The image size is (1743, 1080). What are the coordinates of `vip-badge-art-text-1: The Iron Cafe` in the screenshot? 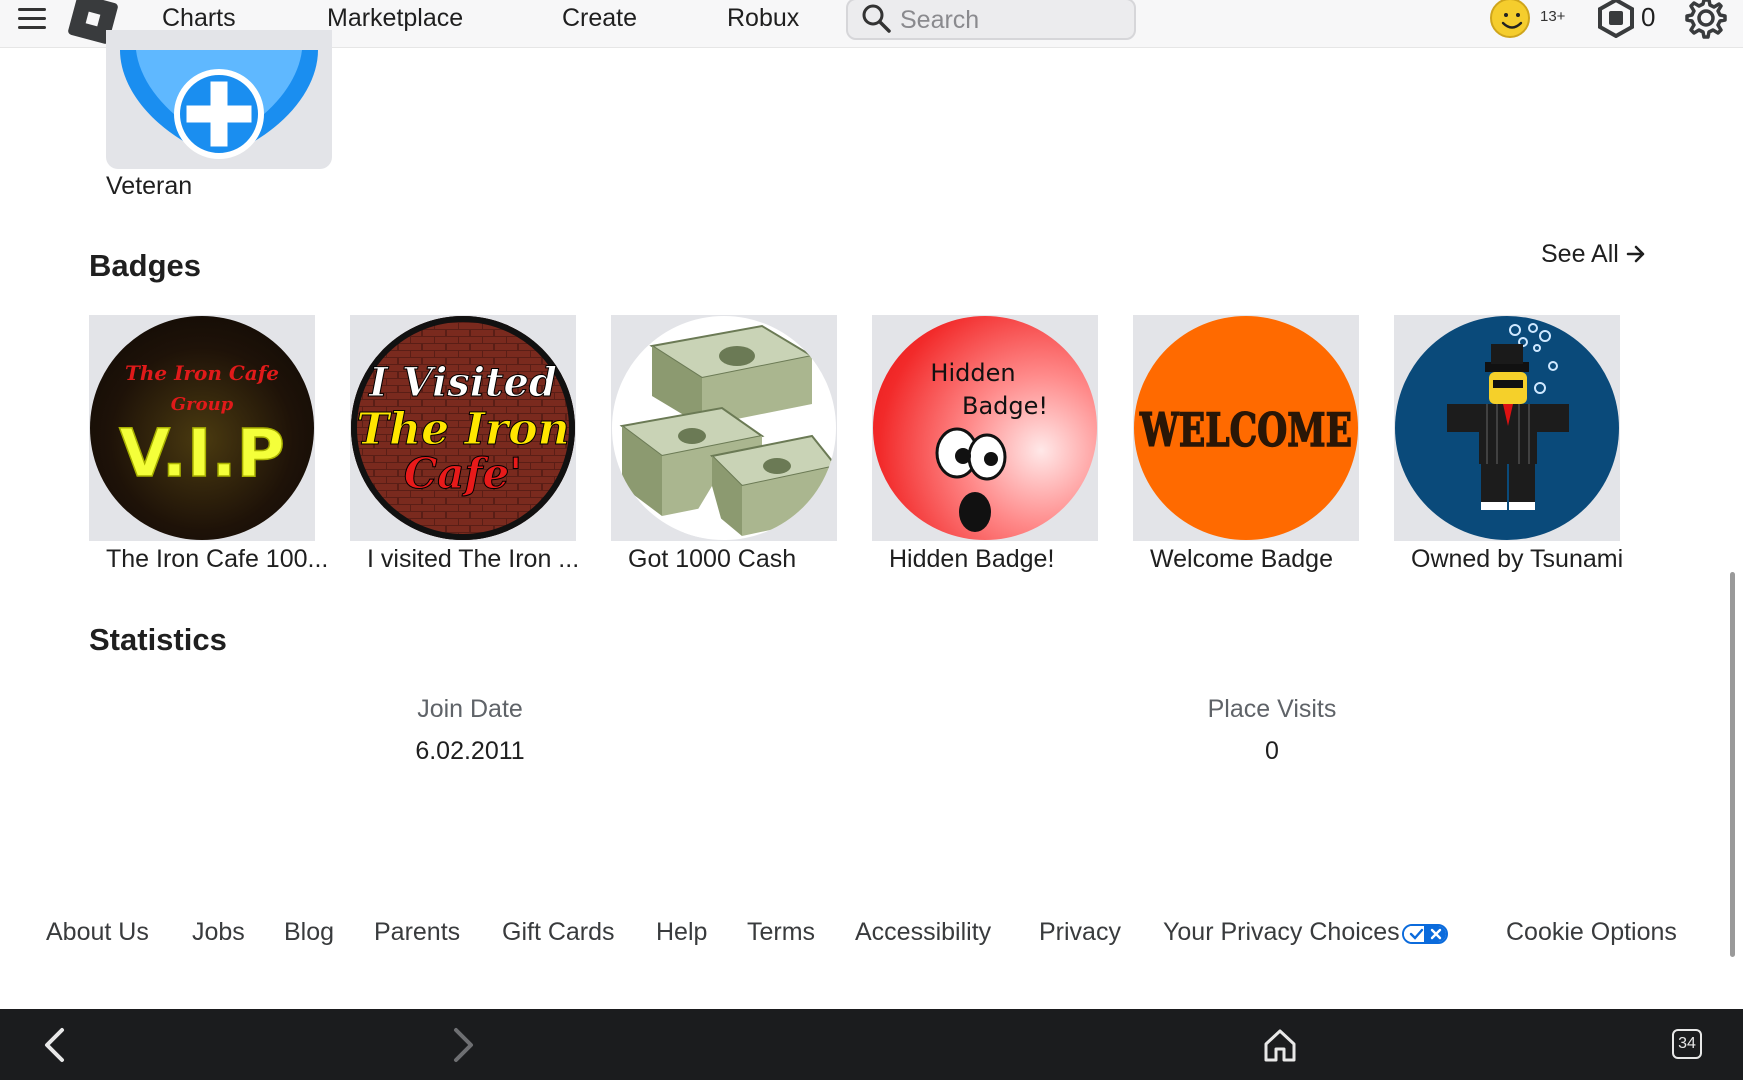 It's located at (202, 373).